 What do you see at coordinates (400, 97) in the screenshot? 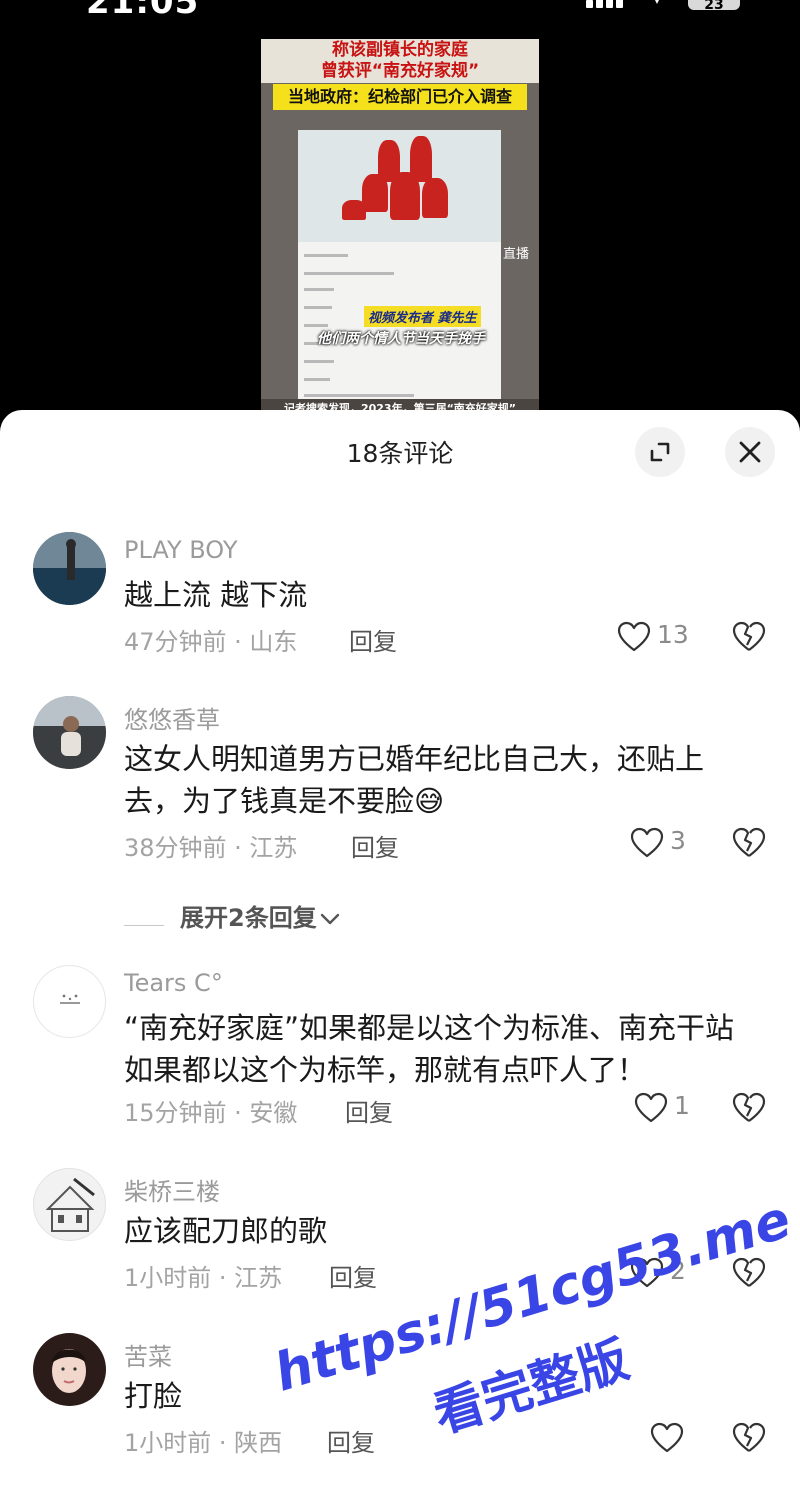
I see `video-subheadline: 当地政府：纪检部门已介入调查` at bounding box center [400, 97].